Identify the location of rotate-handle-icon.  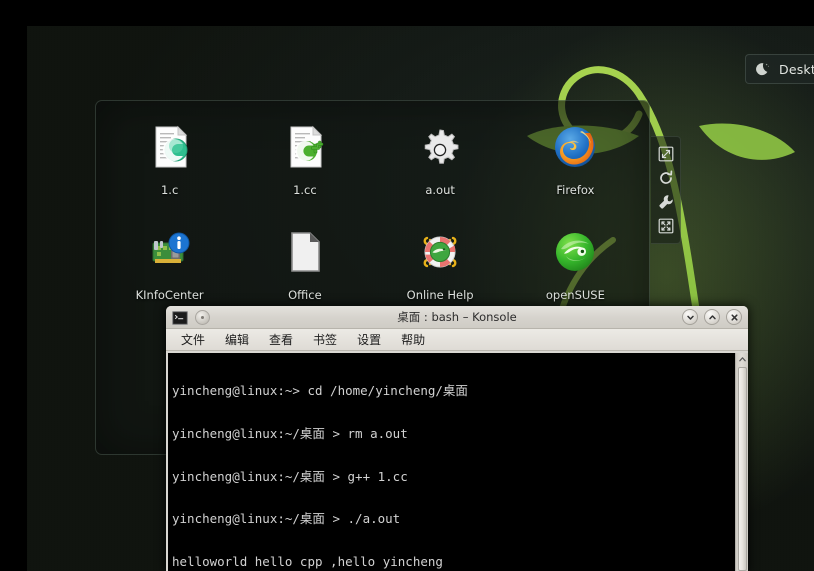
(666, 178).